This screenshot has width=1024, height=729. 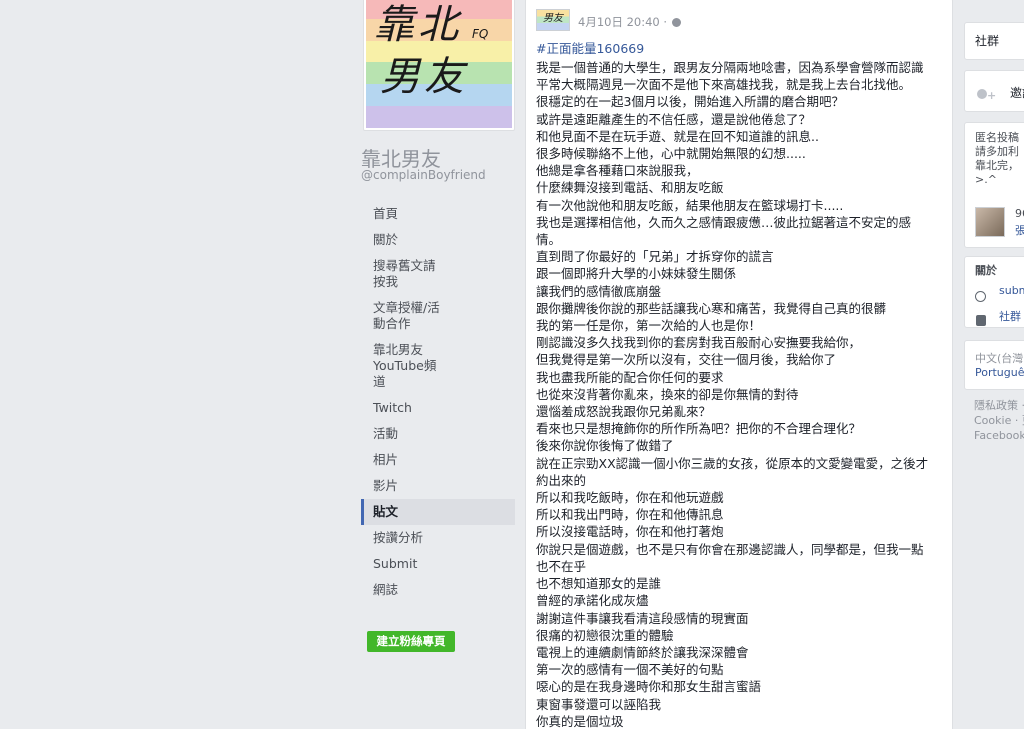 I want to click on post-text-line: 他總是拿各種藉口來說服我，, so click(x=617, y=171).